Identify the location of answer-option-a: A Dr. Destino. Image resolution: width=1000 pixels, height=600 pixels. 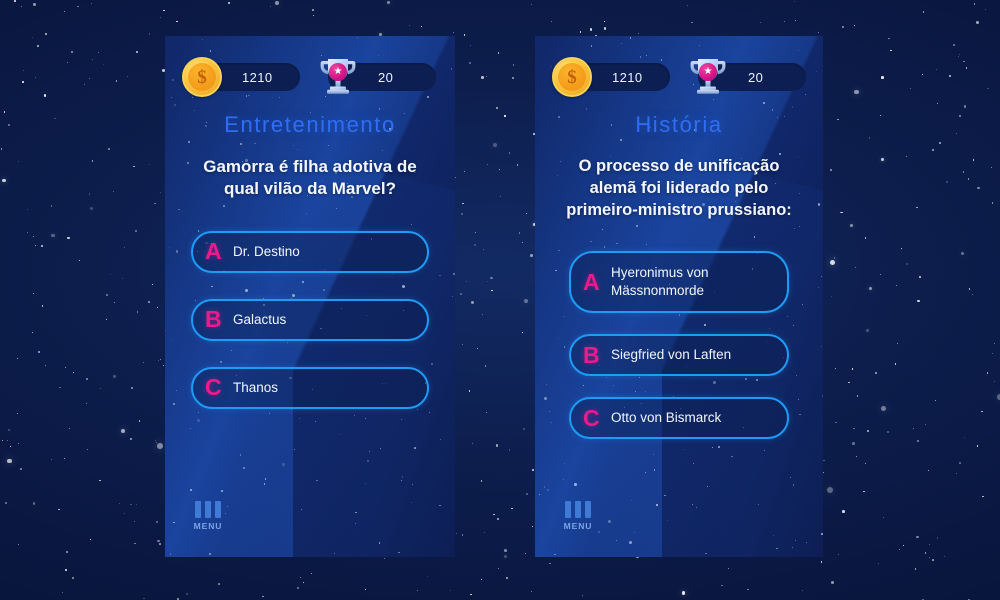
(310, 251).